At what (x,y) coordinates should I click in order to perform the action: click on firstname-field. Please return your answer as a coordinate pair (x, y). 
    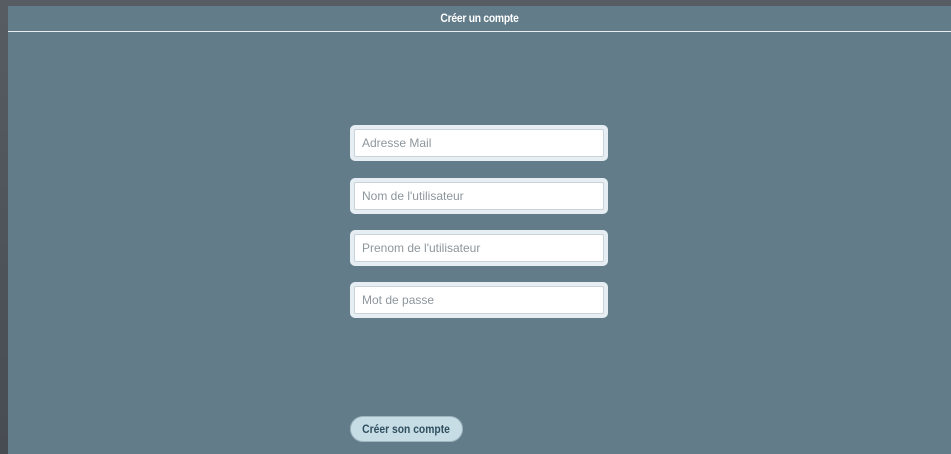
    Looking at the image, I should click on (479, 248).